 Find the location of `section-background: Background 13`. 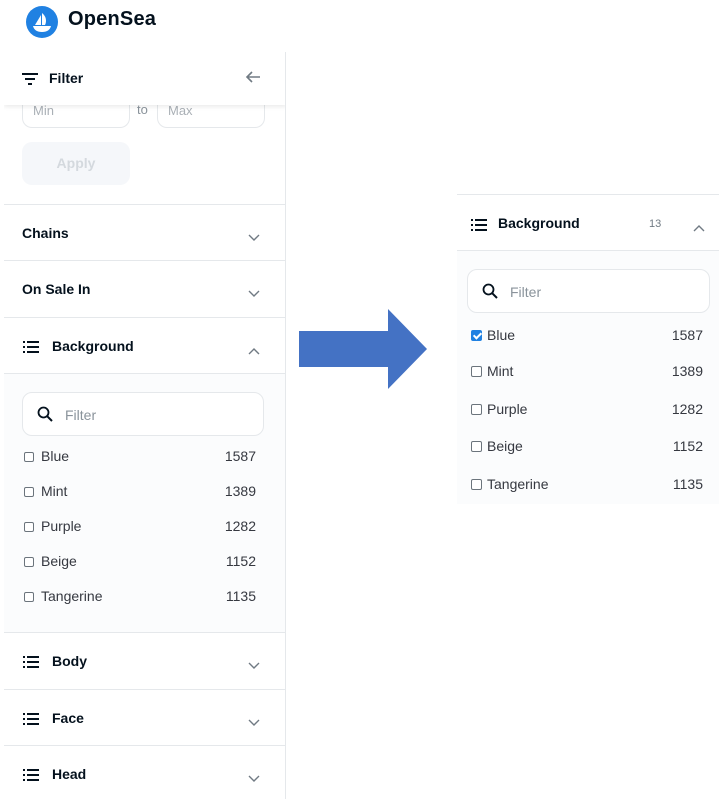

section-background: Background 13 is located at coordinates (588, 222).